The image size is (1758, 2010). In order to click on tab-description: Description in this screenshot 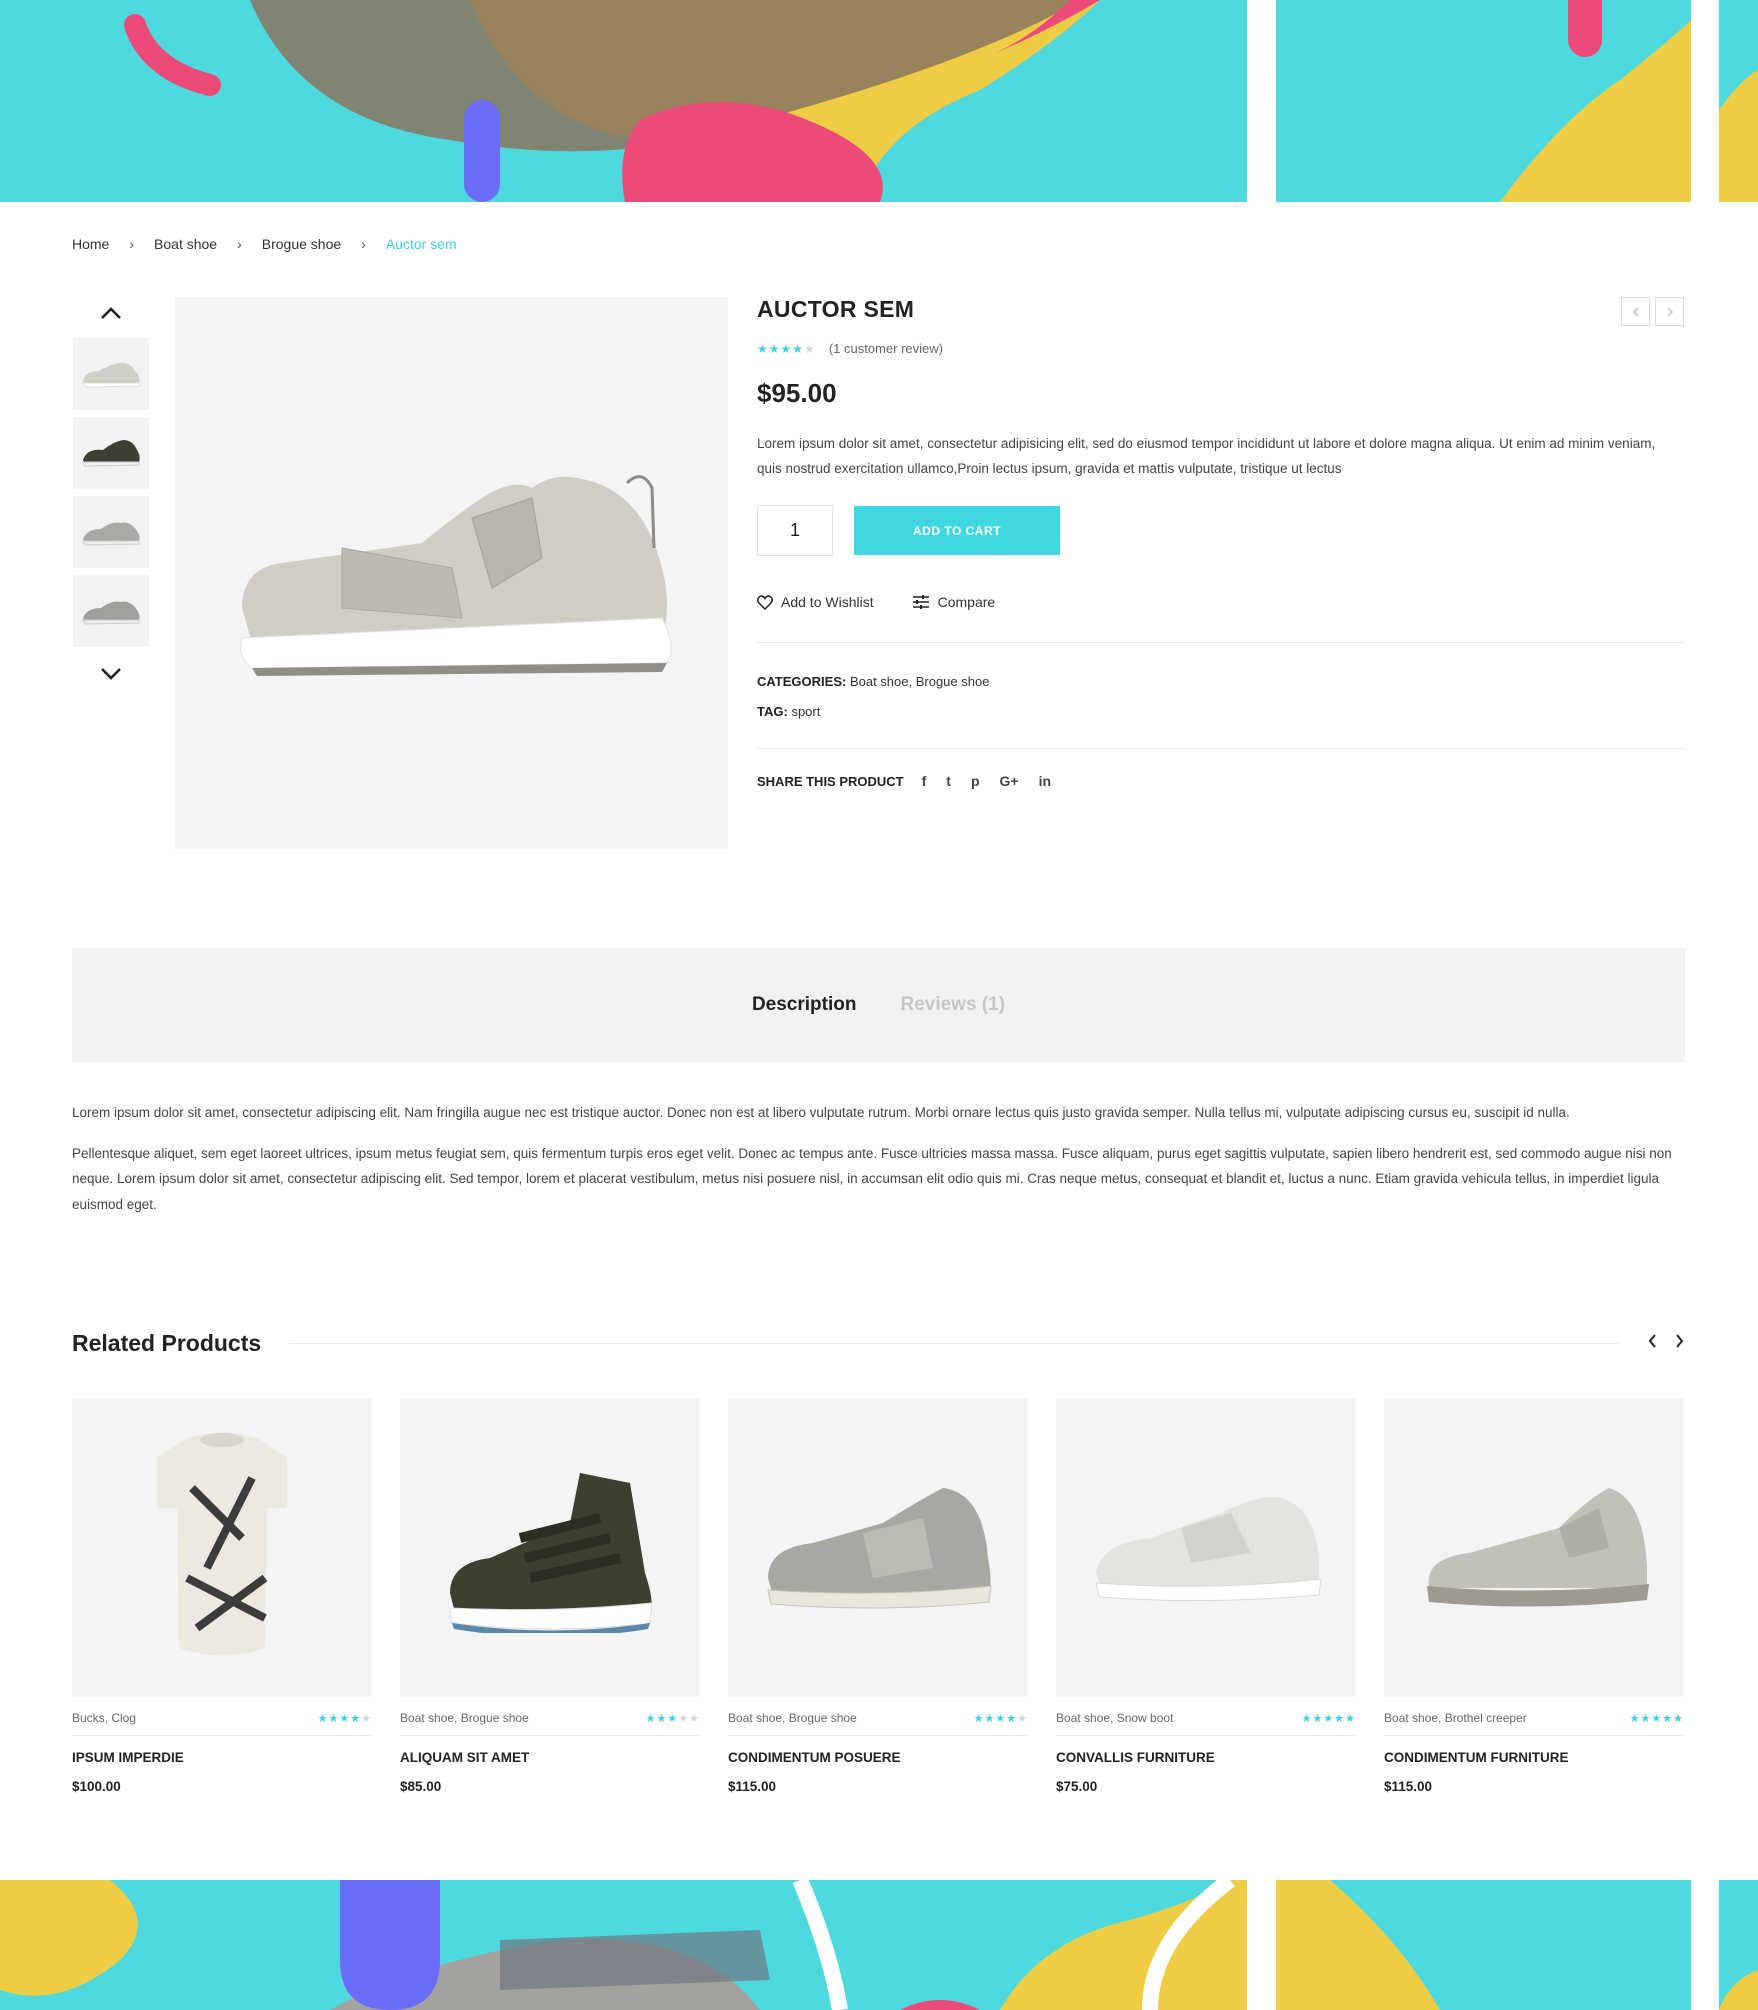, I will do `click(804, 1005)`.